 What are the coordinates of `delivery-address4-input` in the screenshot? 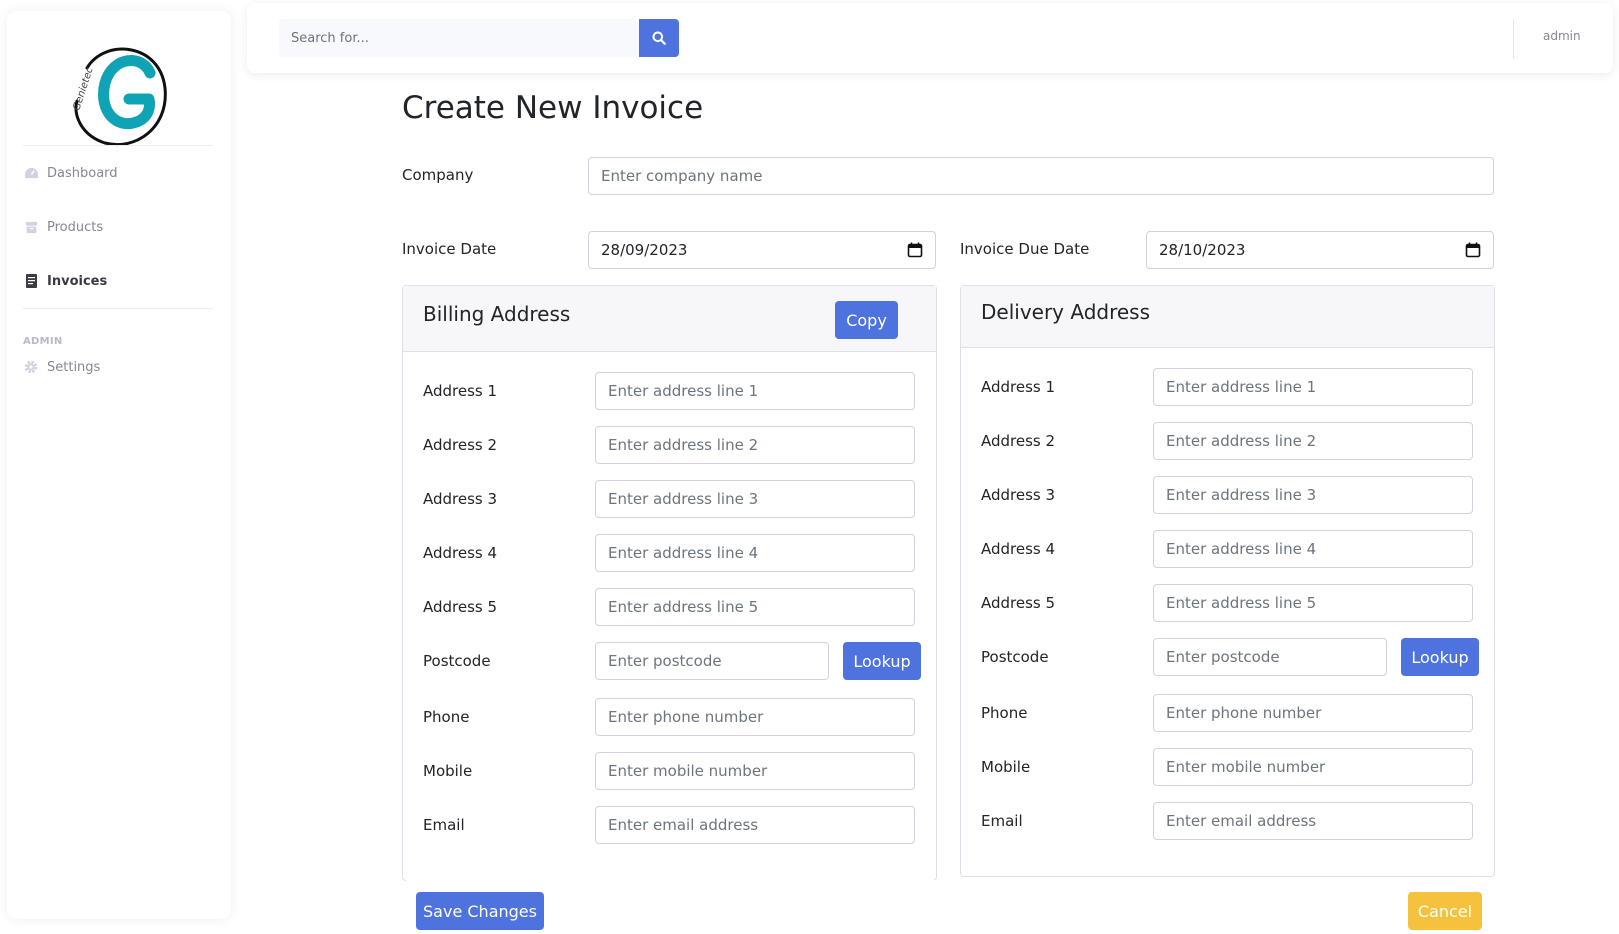 It's located at (1313, 549).